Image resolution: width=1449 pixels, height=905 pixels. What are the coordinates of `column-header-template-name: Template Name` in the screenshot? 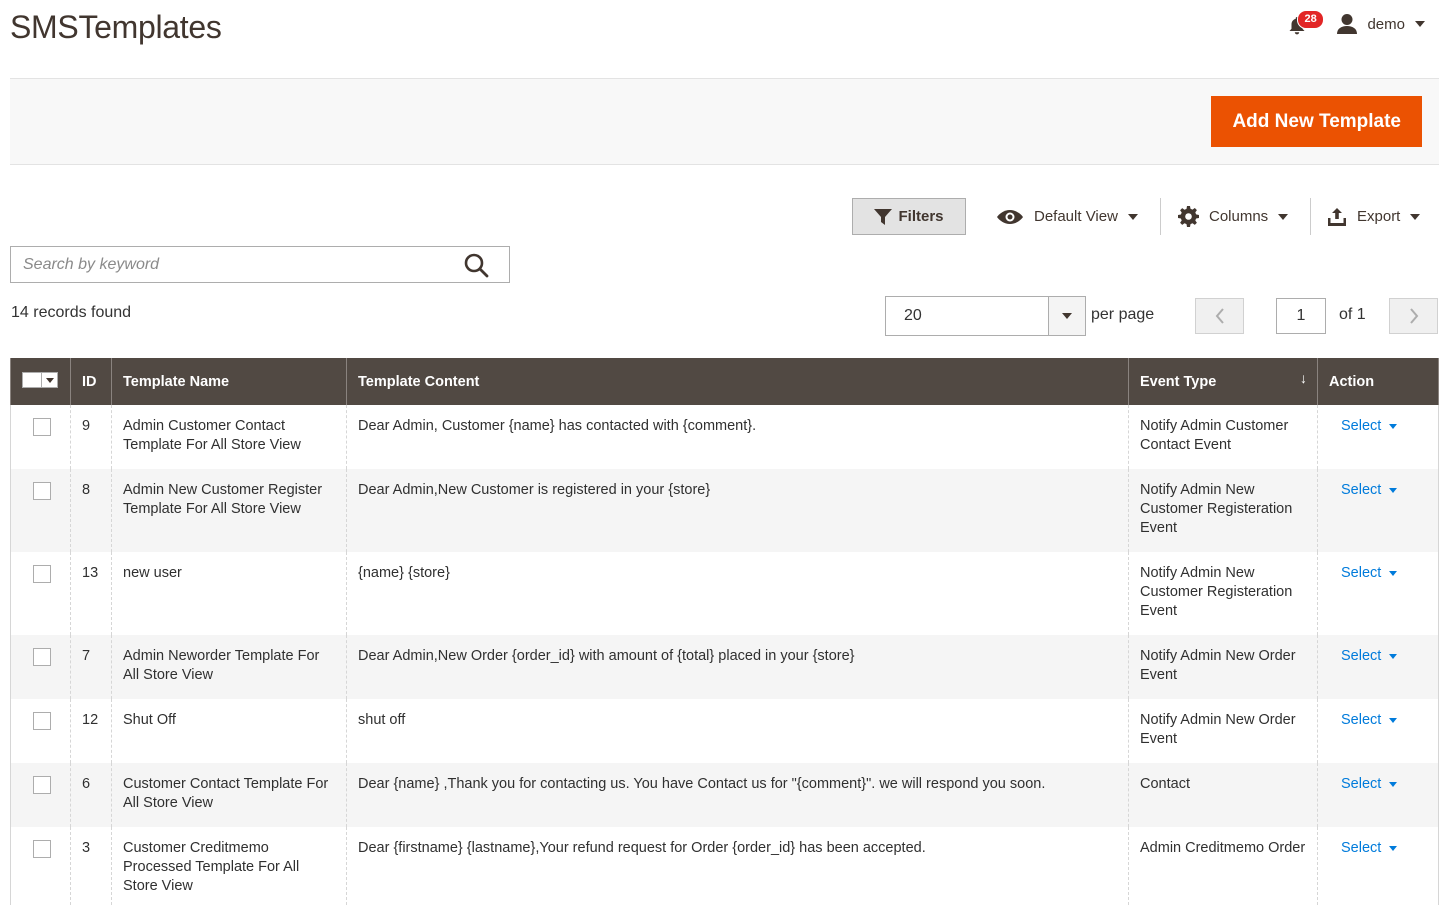 It's located at (229, 381).